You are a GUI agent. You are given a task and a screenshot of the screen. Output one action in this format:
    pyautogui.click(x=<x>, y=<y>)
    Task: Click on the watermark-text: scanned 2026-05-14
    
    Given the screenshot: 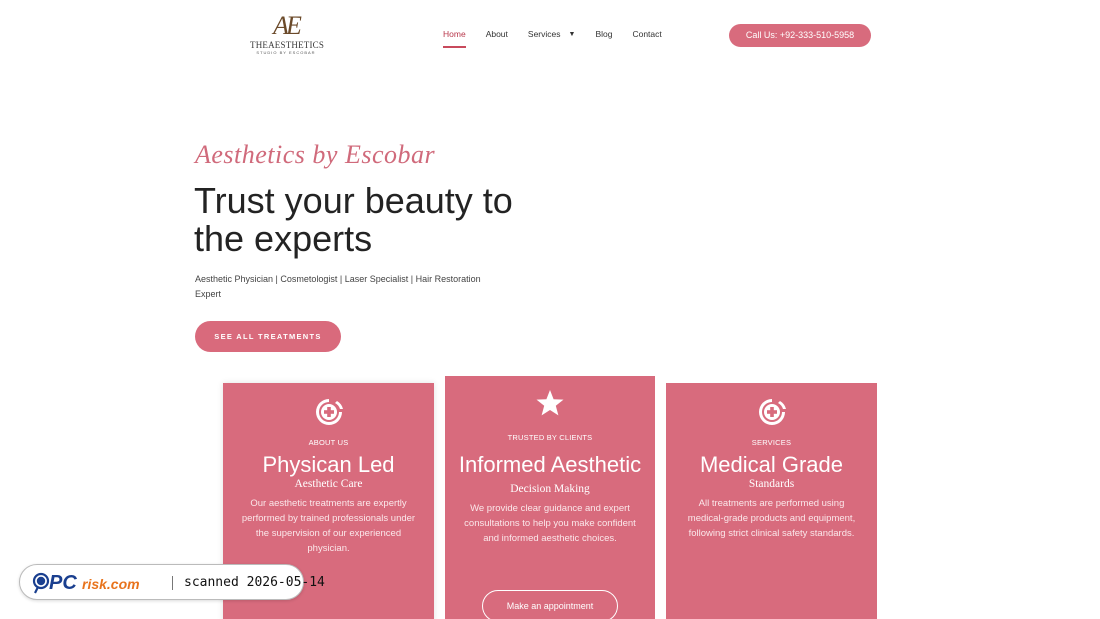 What is the action you would take?
    pyautogui.click(x=254, y=582)
    